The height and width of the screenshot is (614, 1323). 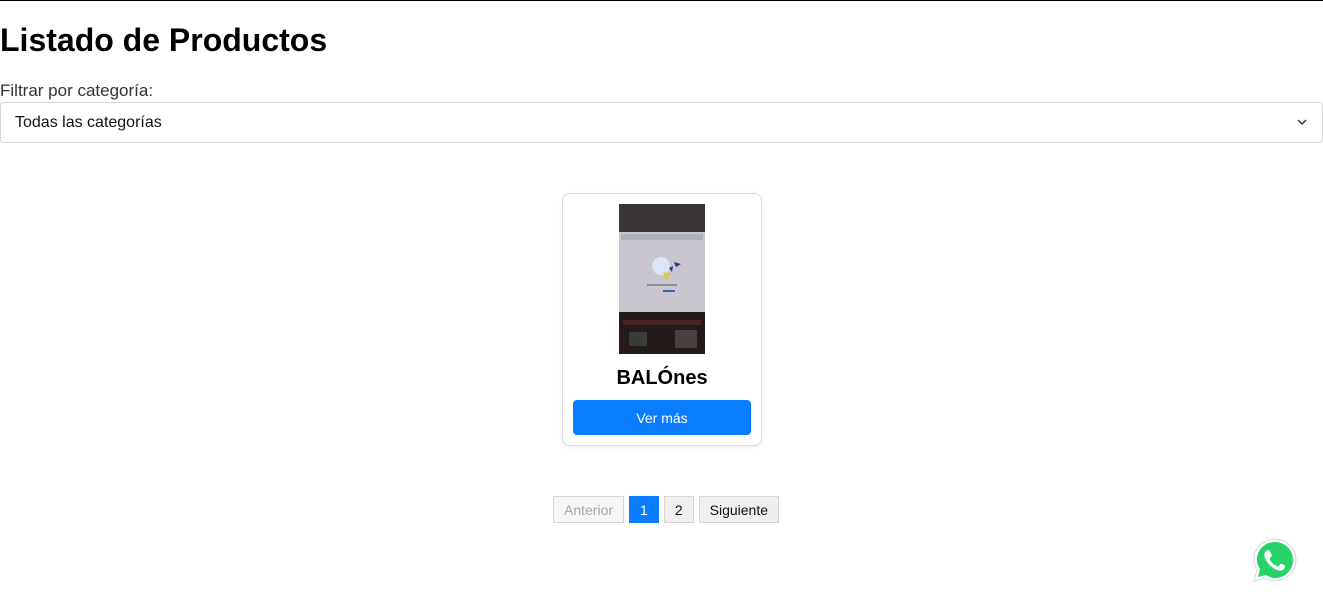 What do you see at coordinates (662, 417) in the screenshot?
I see `view-more-button: Ver más` at bounding box center [662, 417].